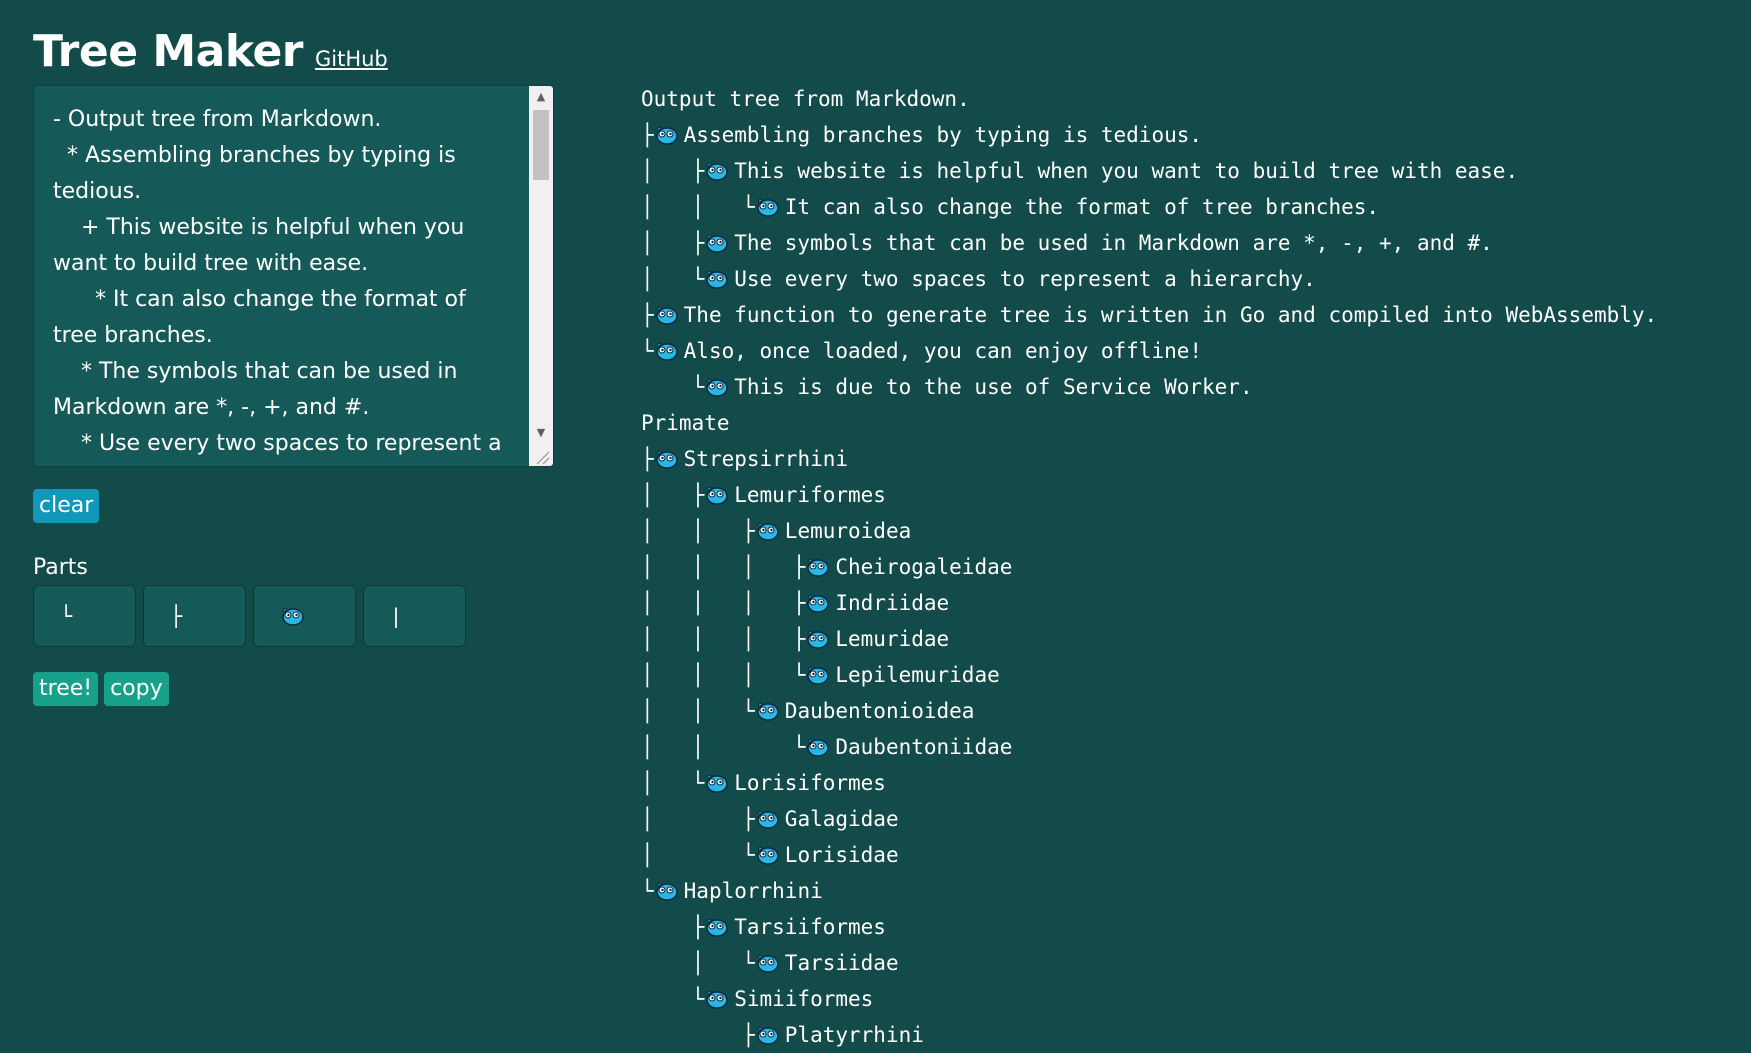 Image resolution: width=1751 pixels, height=1053 pixels. I want to click on tree-line: │ │ │ ├ Indriidae, so click(1149, 603).